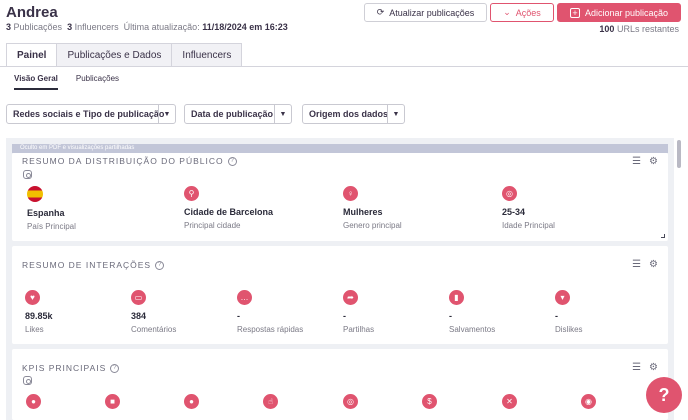  I want to click on subtab-visao-geral: Visão Geral, so click(36, 82).